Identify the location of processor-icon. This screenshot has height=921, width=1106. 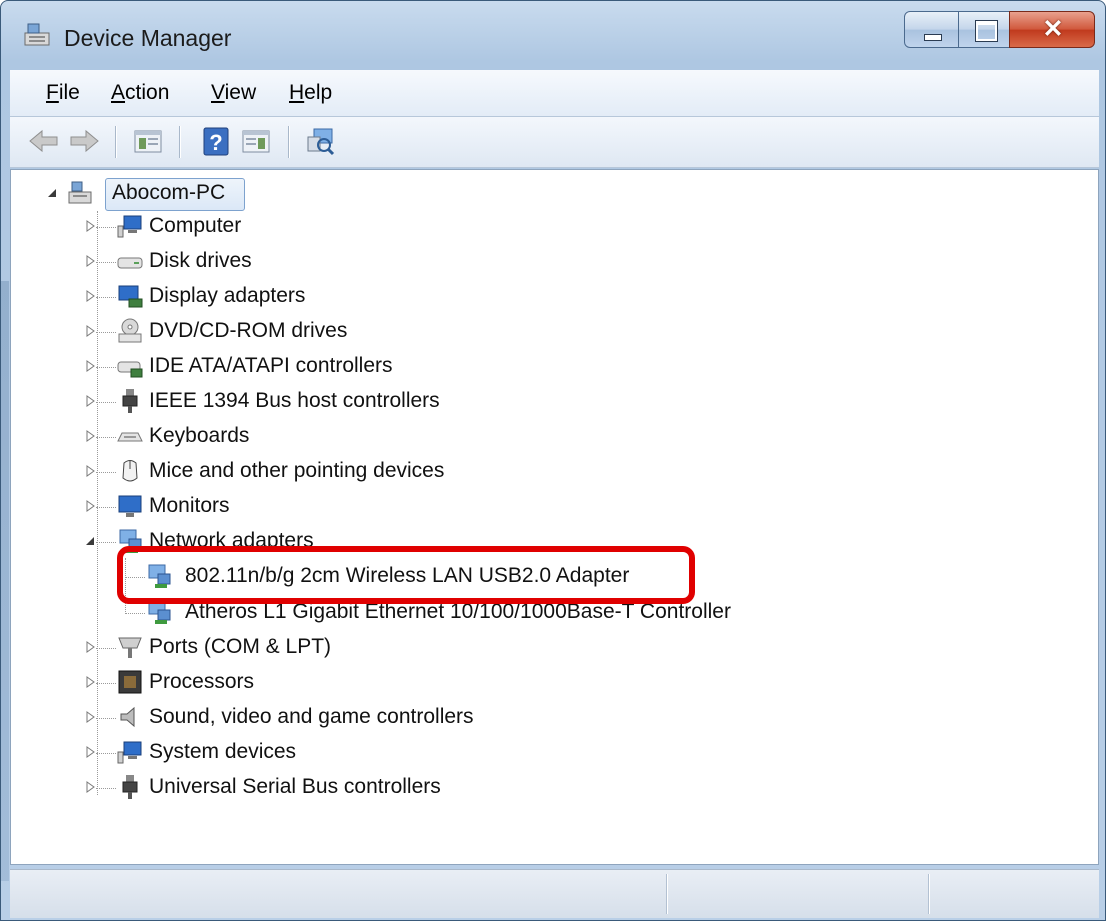
(130, 682).